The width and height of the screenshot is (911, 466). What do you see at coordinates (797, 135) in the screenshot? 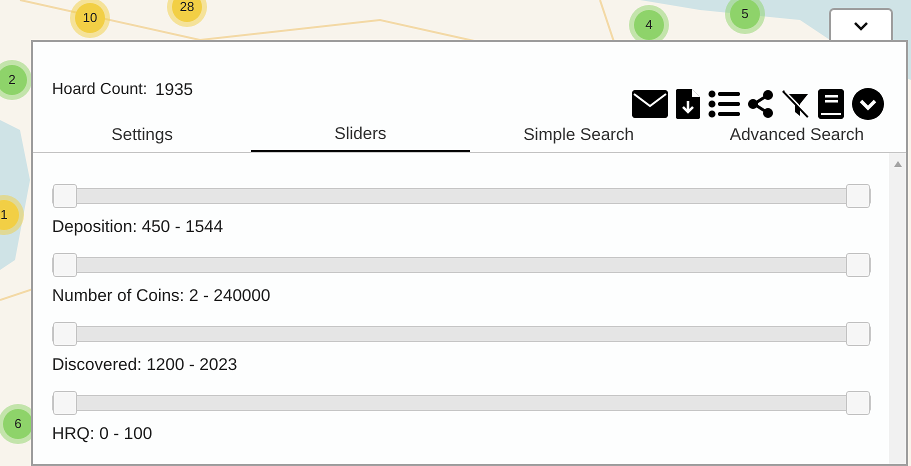
I see `tab: Advanced Search` at bounding box center [797, 135].